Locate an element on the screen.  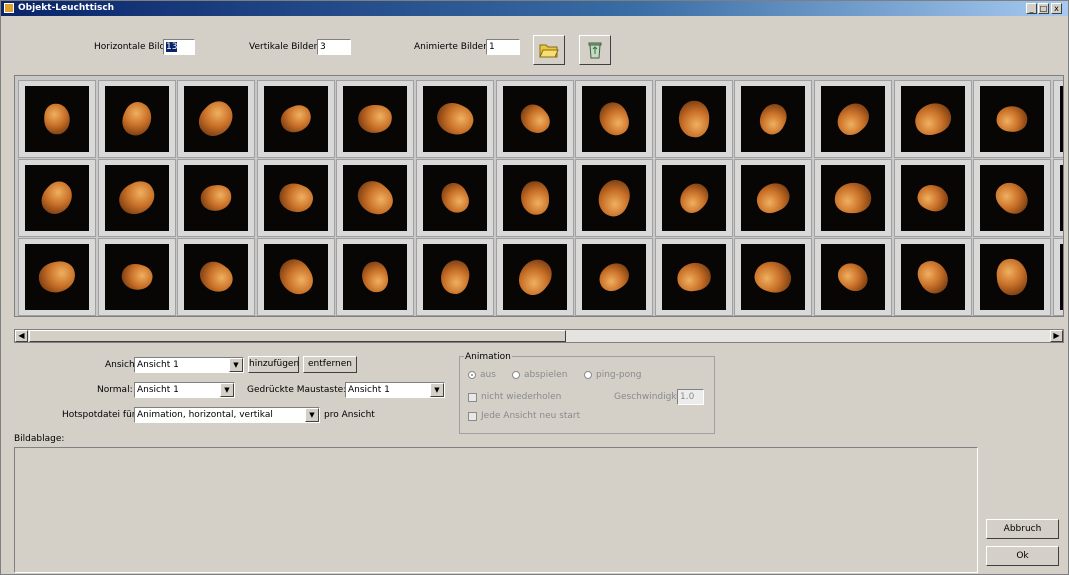
scroll-right-button: ▶ is located at coordinates (1056, 336).